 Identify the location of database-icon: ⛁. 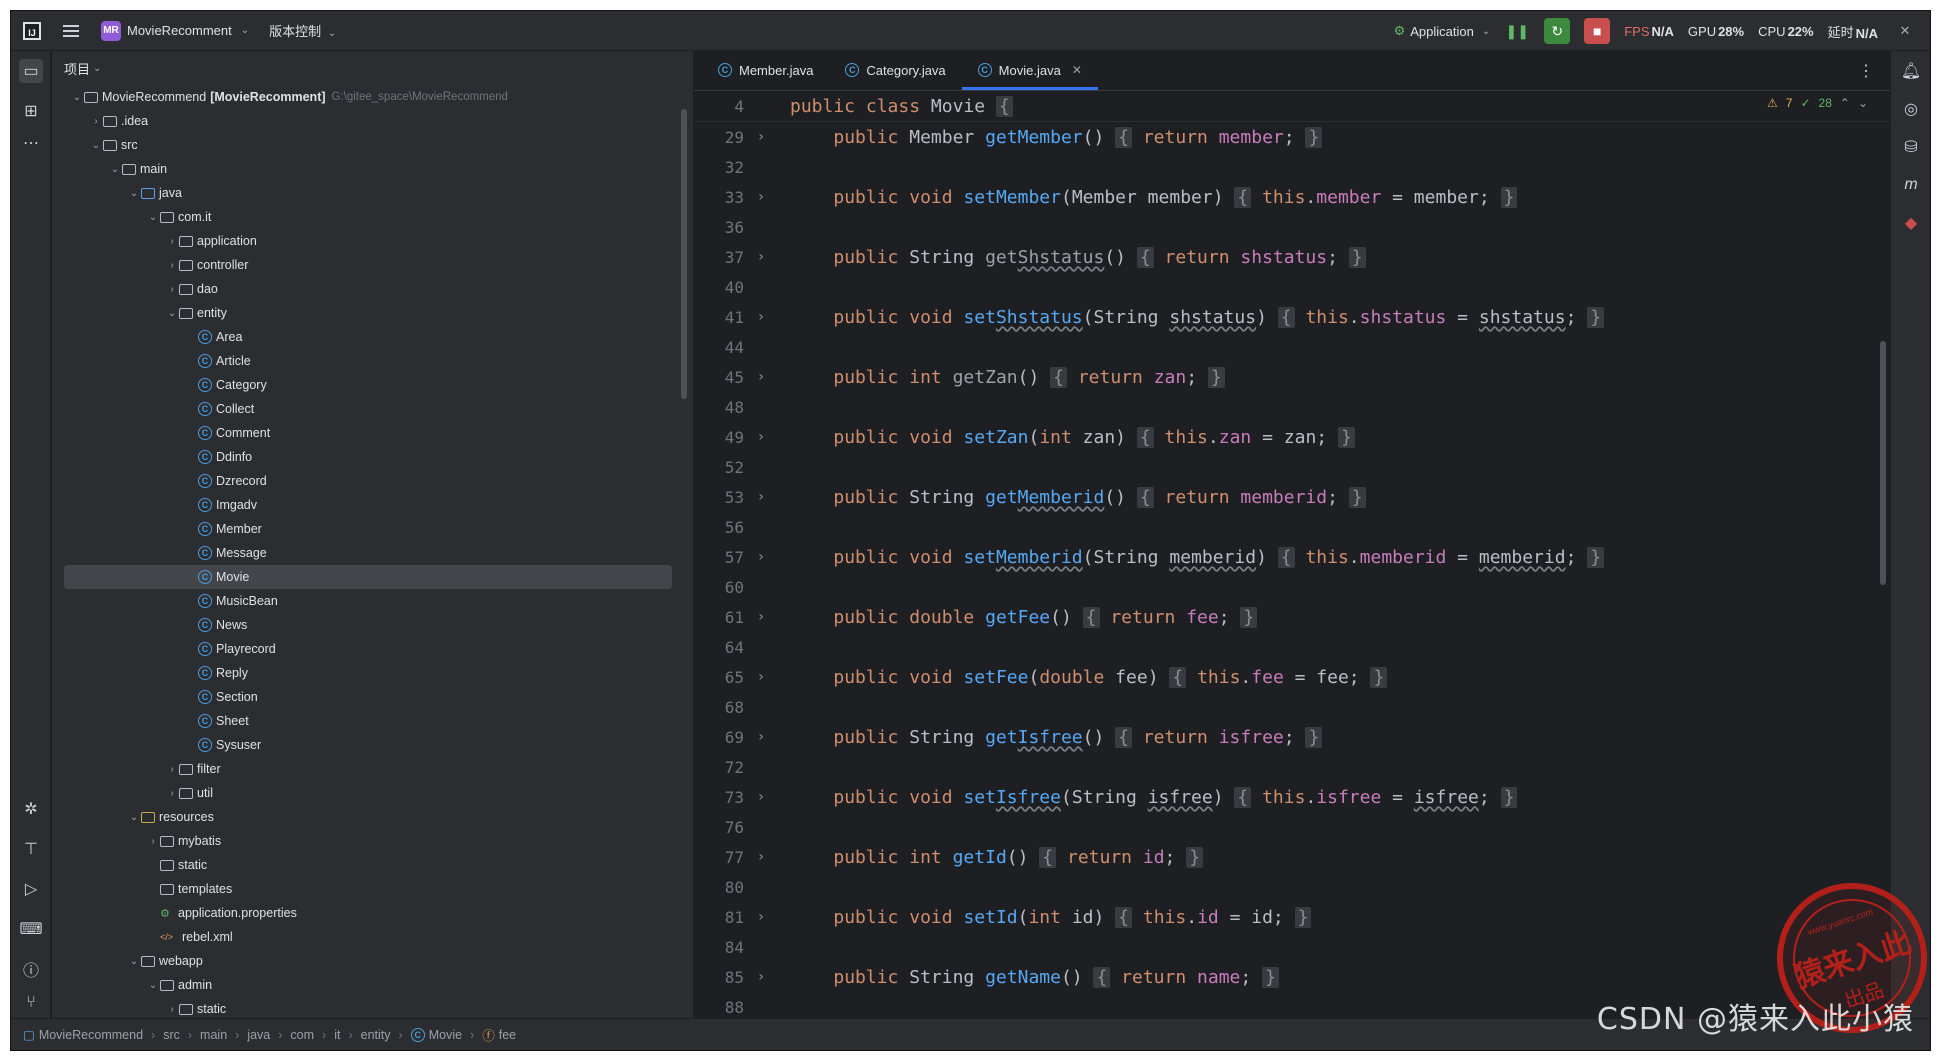
(1911, 147).